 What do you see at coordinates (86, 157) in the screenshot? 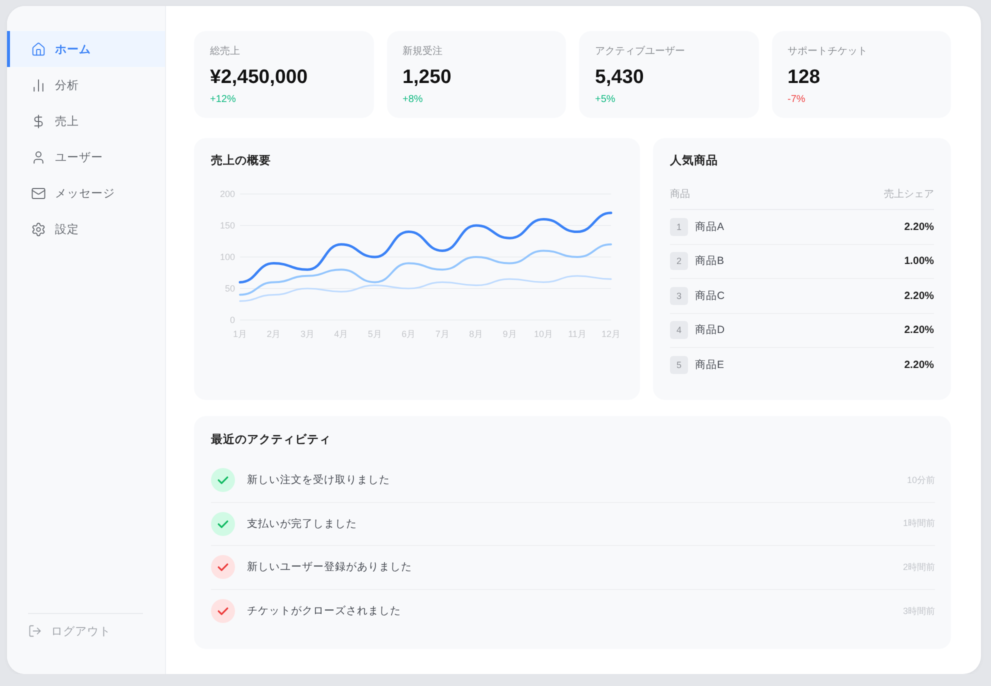
I see `nav-item: ユーザー` at bounding box center [86, 157].